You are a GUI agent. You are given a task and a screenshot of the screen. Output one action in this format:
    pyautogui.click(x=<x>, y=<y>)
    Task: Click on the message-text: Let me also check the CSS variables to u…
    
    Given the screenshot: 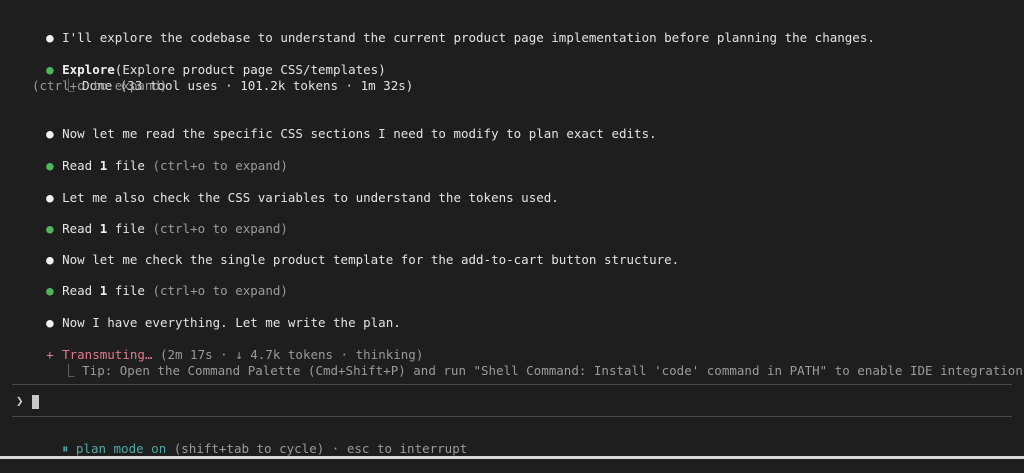 What is the action you would take?
    pyautogui.click(x=310, y=197)
    